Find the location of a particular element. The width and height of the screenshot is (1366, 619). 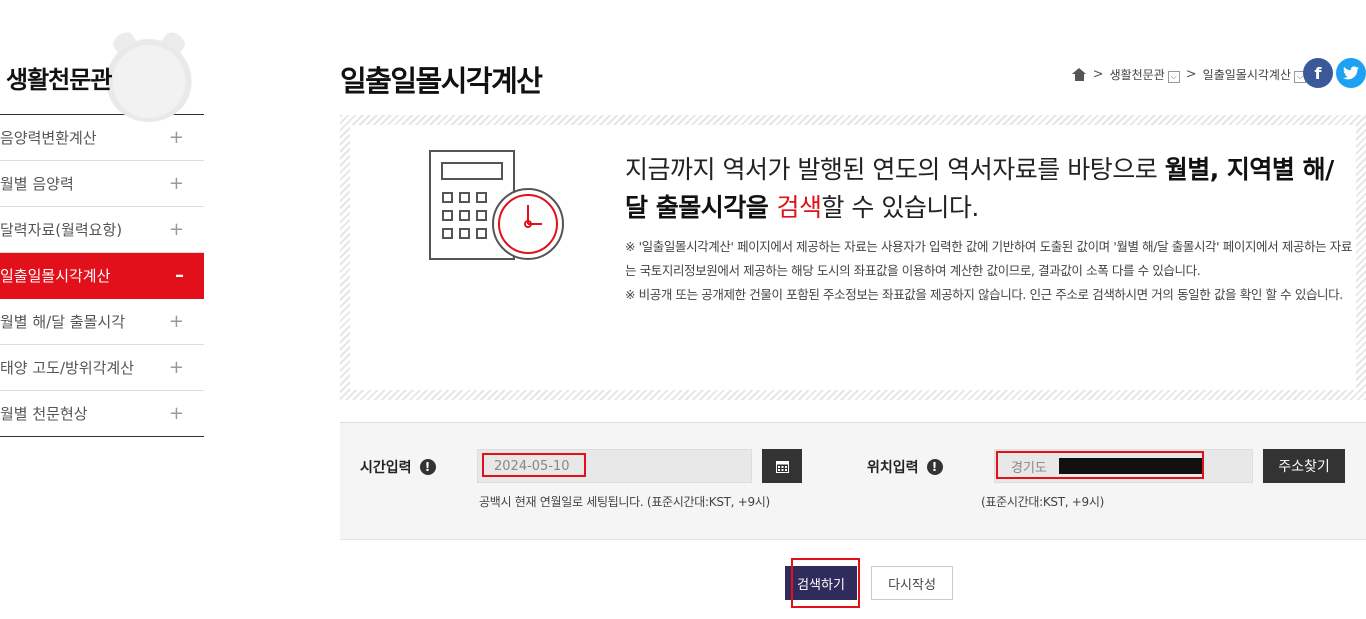

location-label-text: 위치입력 is located at coordinates (893, 468).